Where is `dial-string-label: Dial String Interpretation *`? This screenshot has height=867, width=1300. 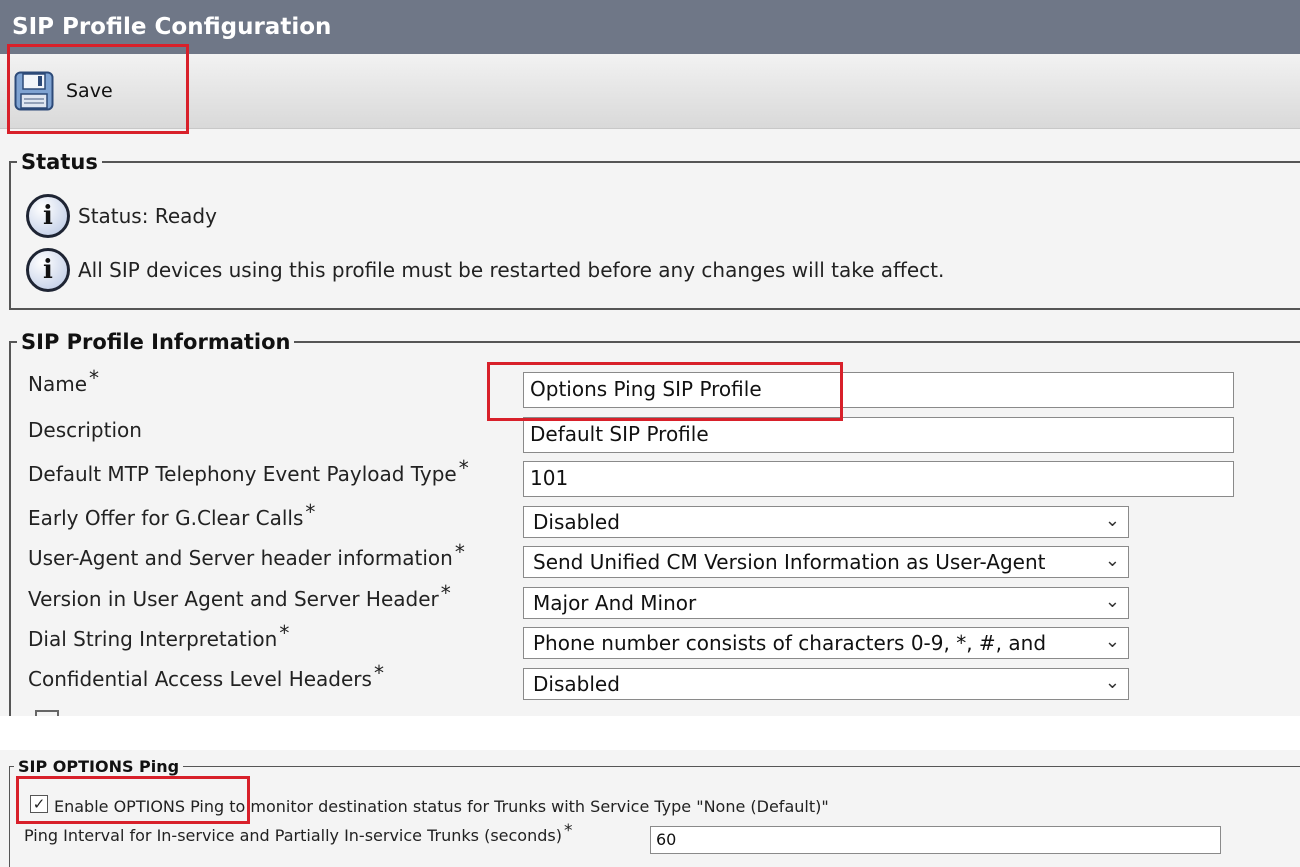 dial-string-label: Dial String Interpretation * is located at coordinates (159, 636).